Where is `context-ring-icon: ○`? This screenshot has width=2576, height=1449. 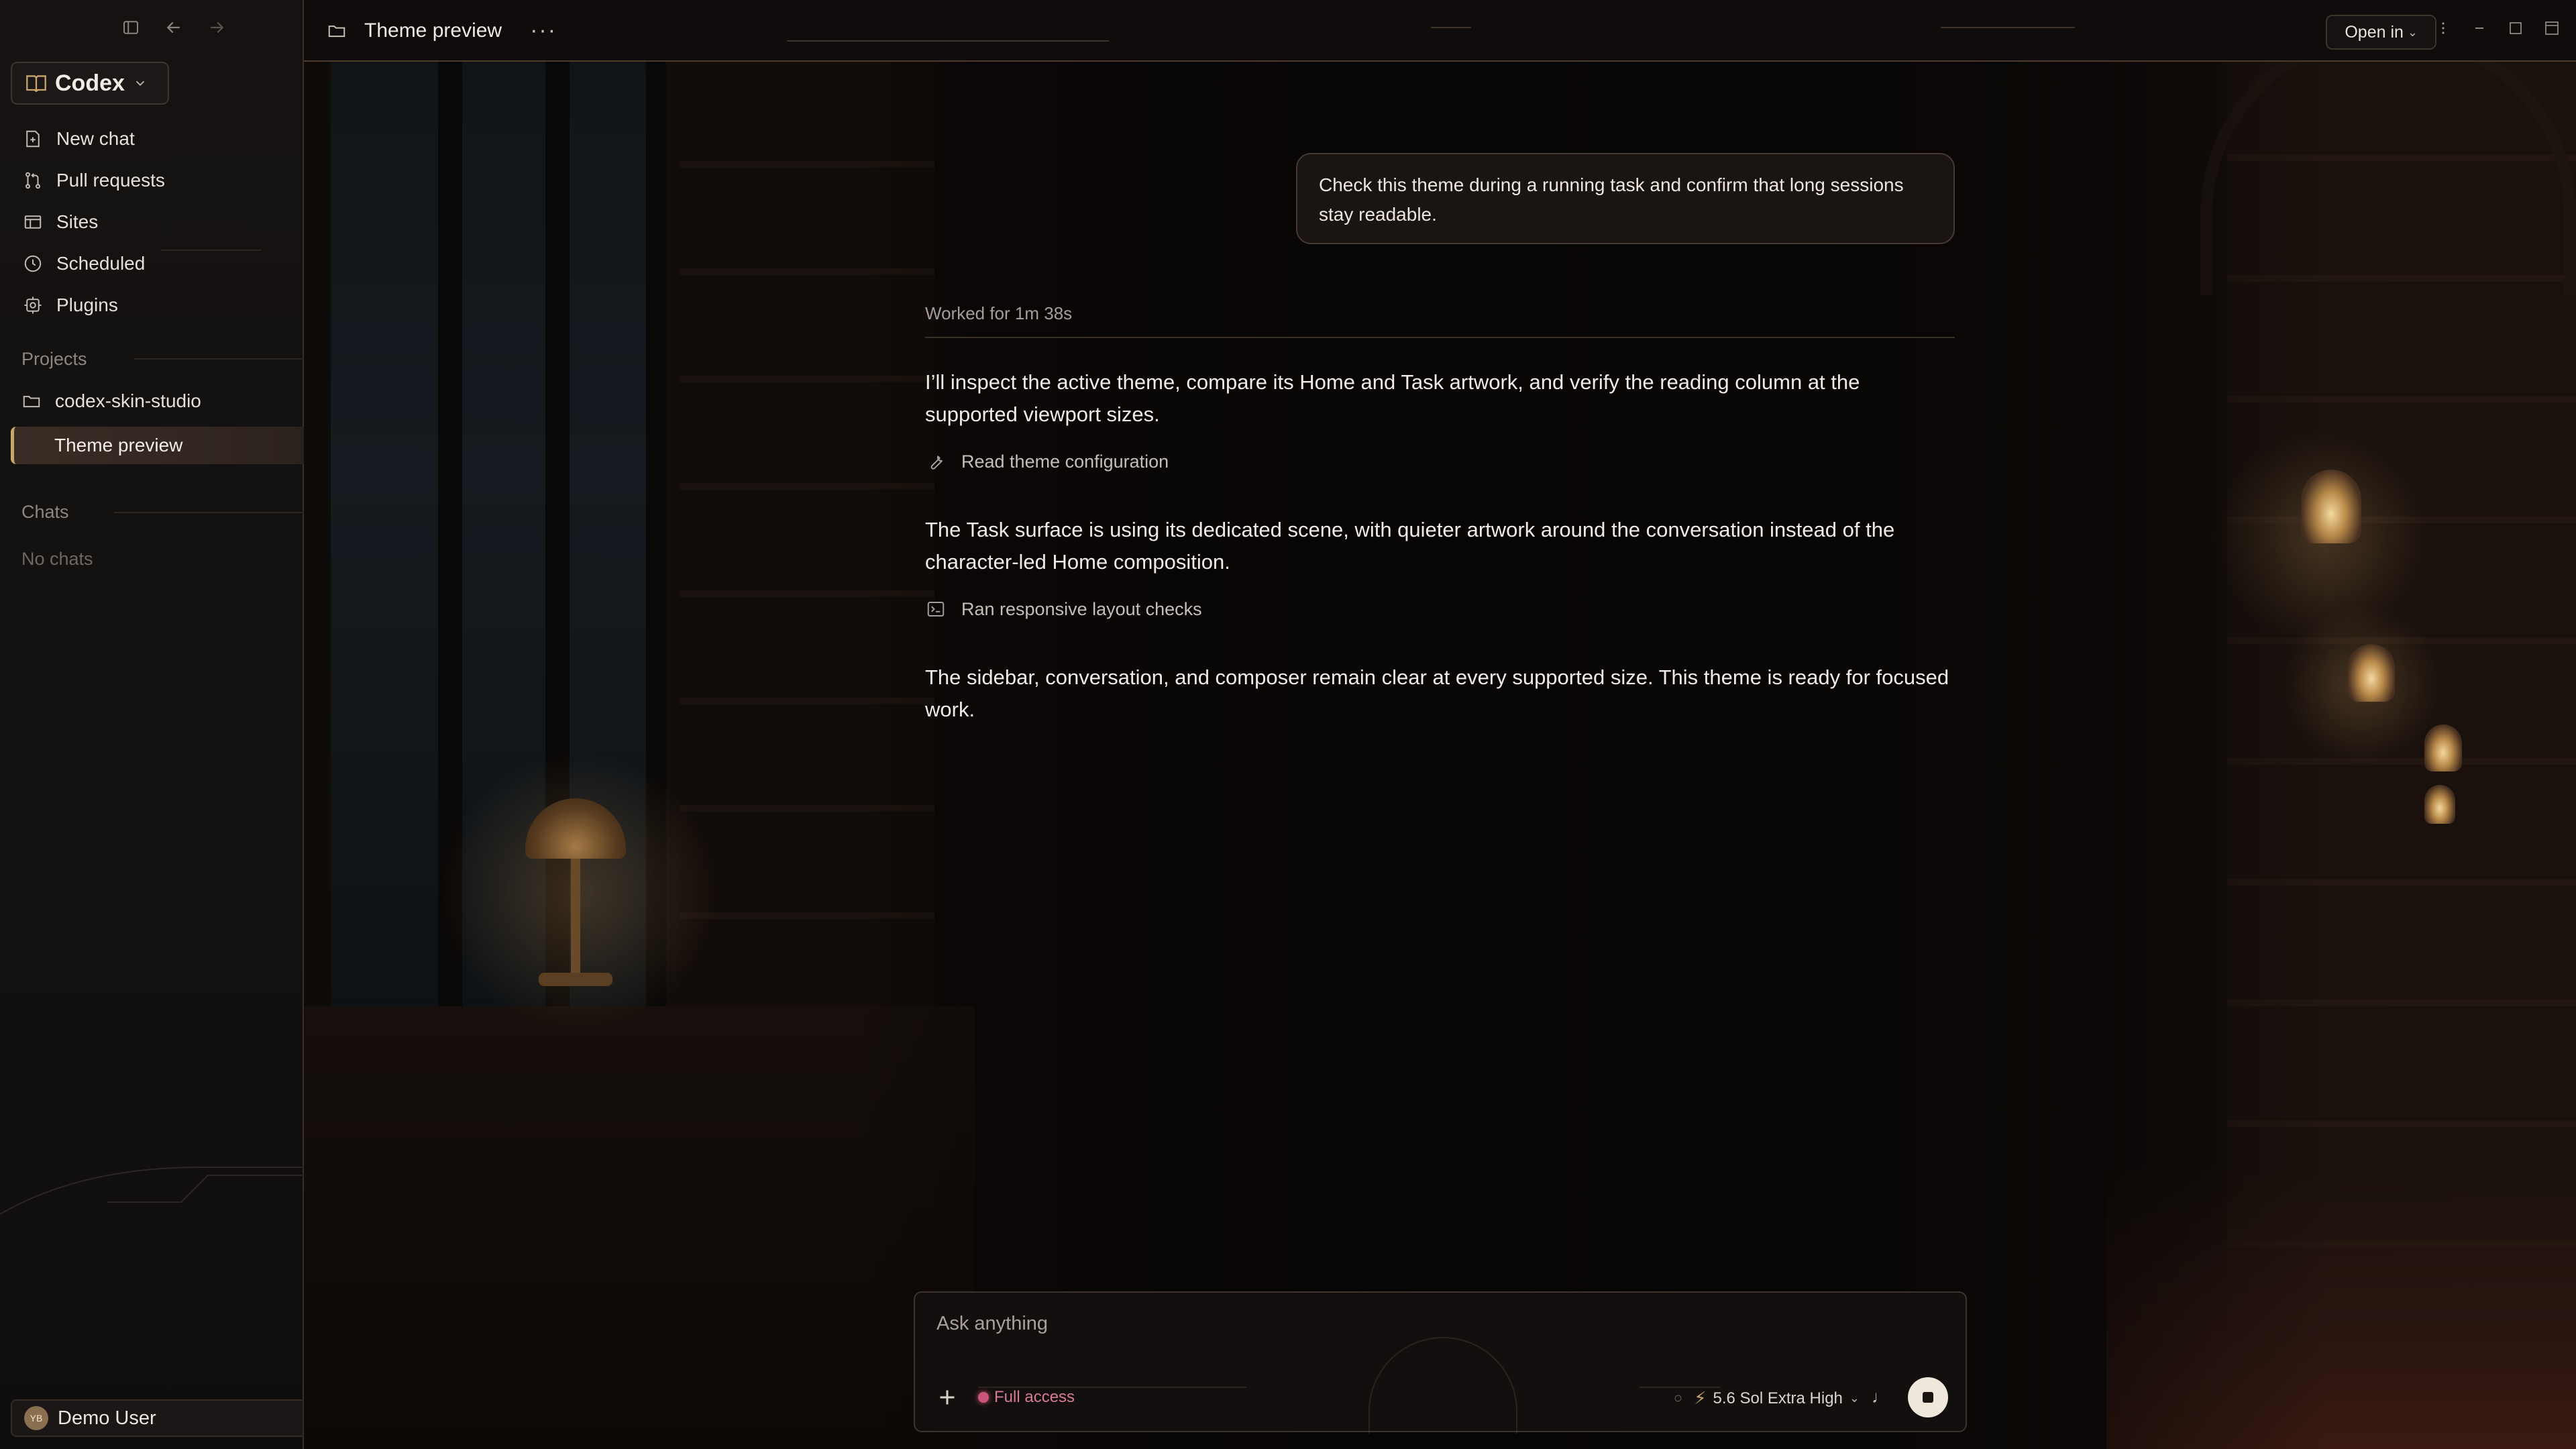
context-ring-icon: ○ is located at coordinates (1678, 1398).